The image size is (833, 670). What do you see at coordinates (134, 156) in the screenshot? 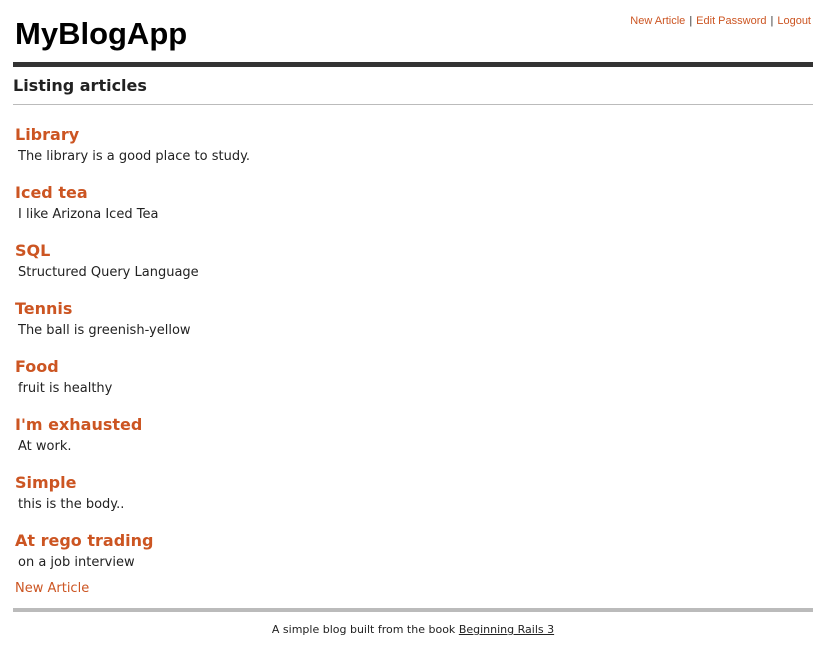
I see `article-body: The library is a good place to study.` at bounding box center [134, 156].